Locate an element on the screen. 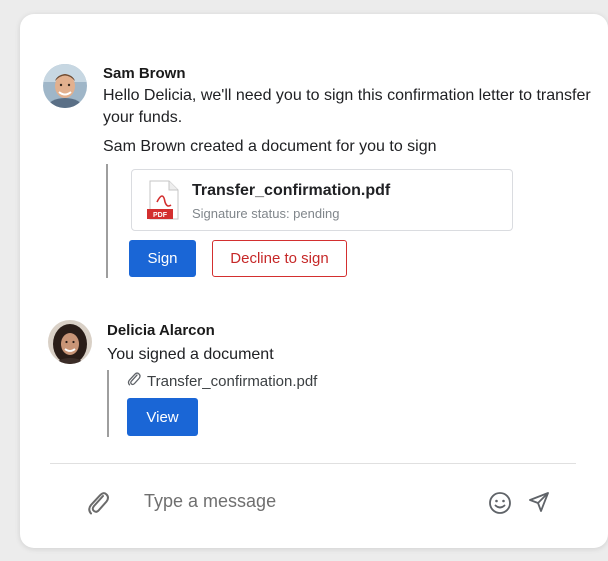 This screenshot has height=561, width=608. smiley-icon is located at coordinates (500, 505).